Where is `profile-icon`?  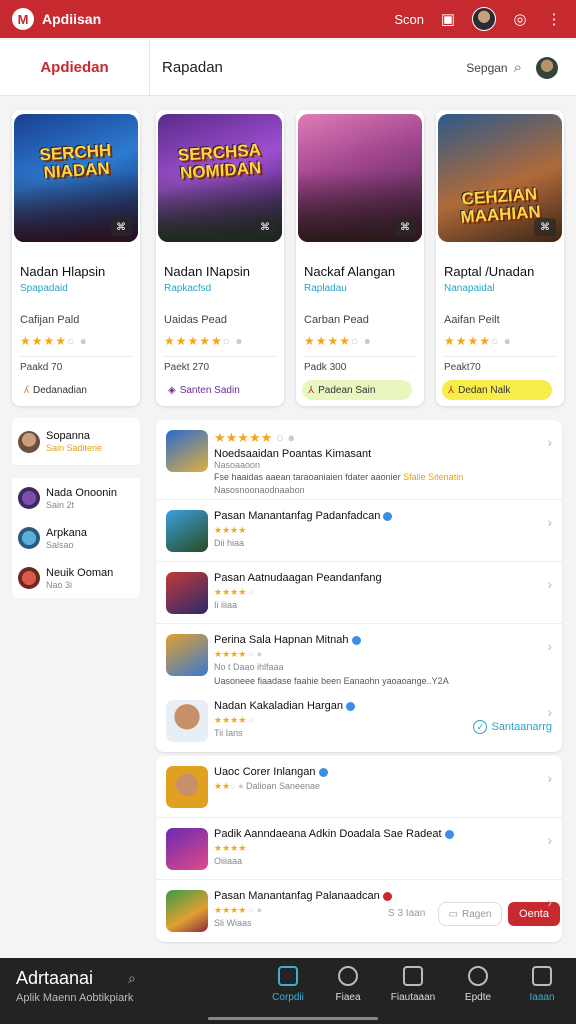 profile-icon is located at coordinates (542, 976).